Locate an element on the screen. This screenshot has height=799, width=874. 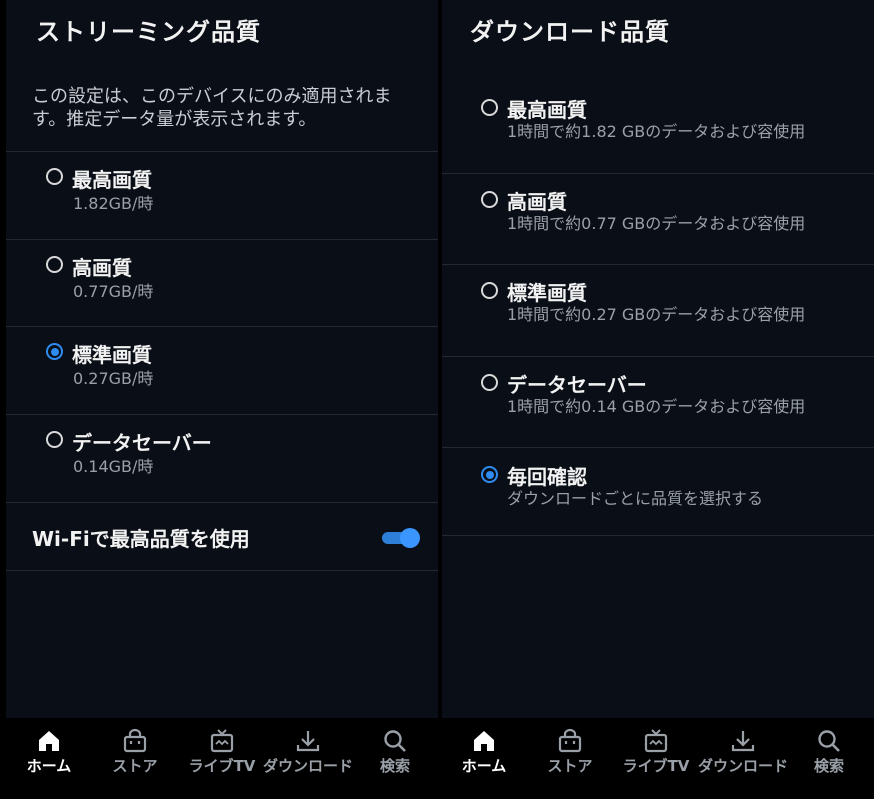
download-option-high: 高画質 1時間で約0.77 GBのデータおよび容使用 is located at coordinates (658, 222).